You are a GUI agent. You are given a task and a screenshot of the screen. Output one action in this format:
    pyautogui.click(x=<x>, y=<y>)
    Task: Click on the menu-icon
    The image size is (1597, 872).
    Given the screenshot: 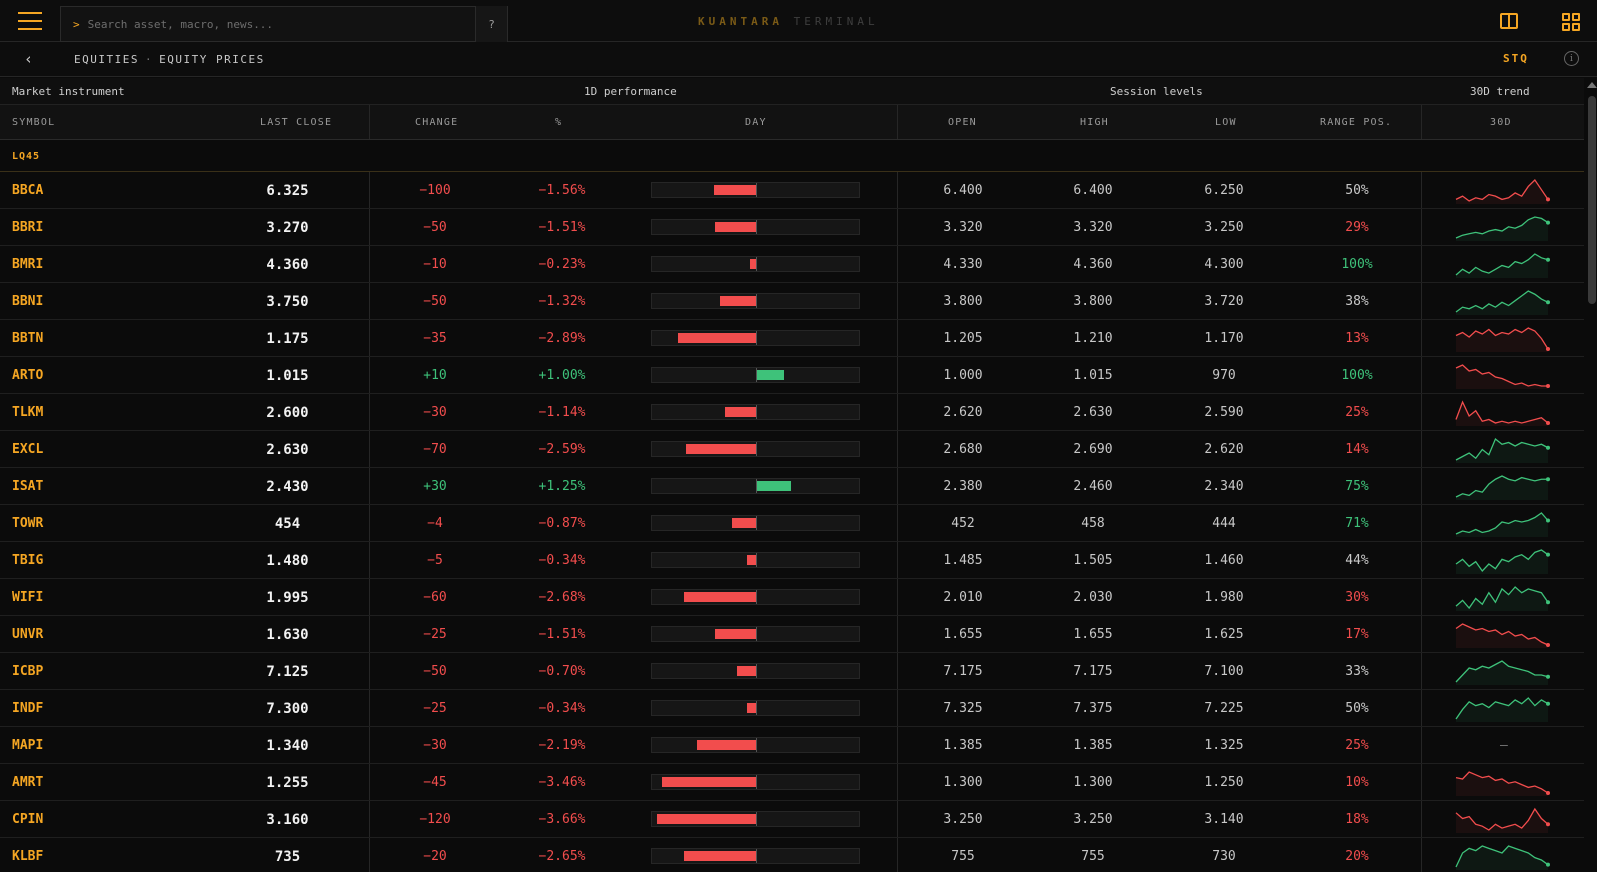 What is the action you would take?
    pyautogui.click(x=30, y=21)
    